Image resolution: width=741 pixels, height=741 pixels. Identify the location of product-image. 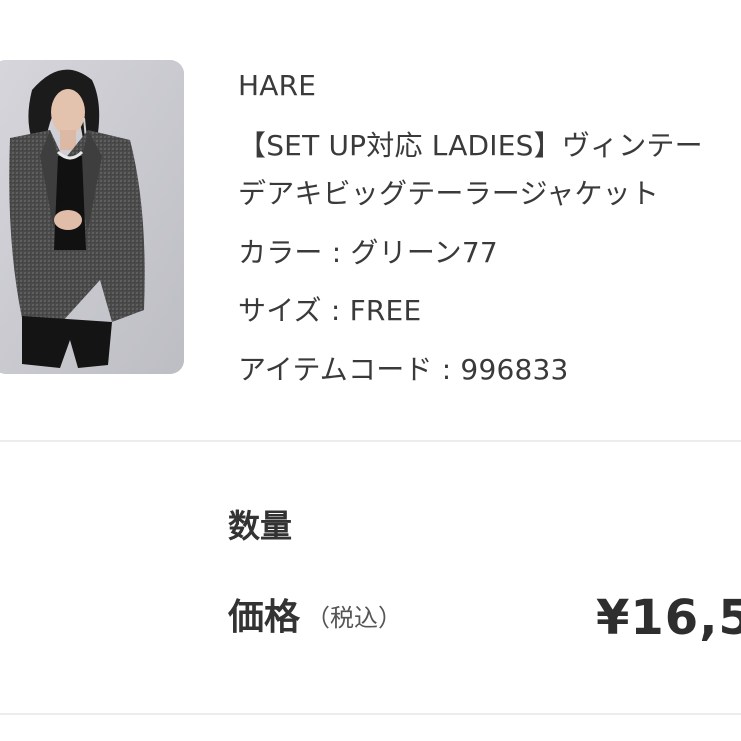
(92, 217).